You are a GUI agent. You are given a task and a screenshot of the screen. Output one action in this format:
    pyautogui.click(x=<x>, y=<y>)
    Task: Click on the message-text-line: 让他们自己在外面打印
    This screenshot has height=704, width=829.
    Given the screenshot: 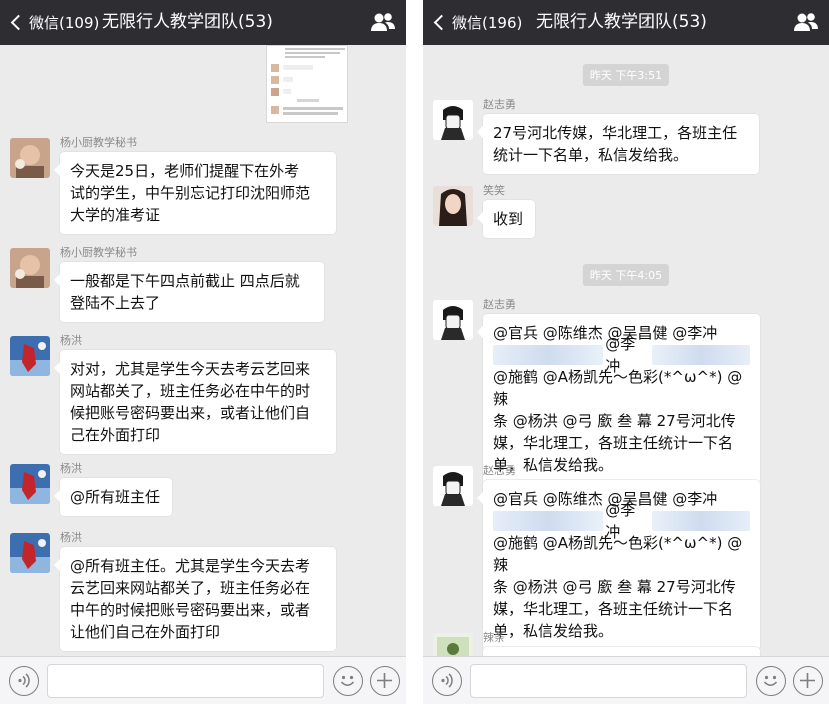 What is the action you would take?
    pyautogui.click(x=145, y=632)
    